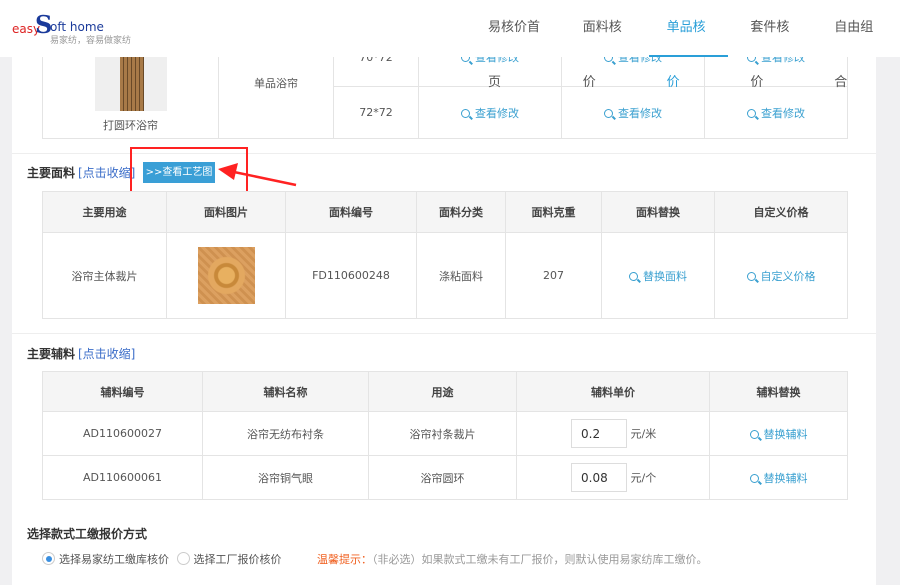  I want to click on radio-option-library: 选择易家纺工缴库核价, so click(105, 559).